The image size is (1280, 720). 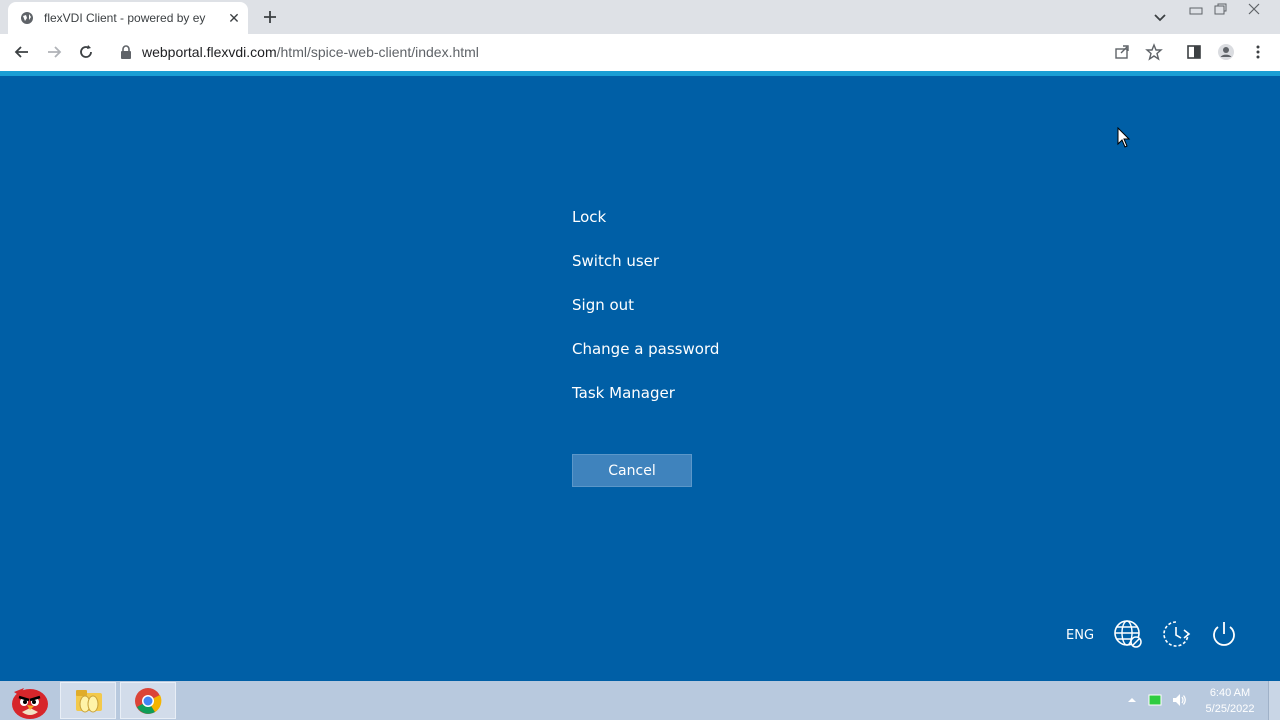 I want to click on reload-icon, so click(x=86, y=52).